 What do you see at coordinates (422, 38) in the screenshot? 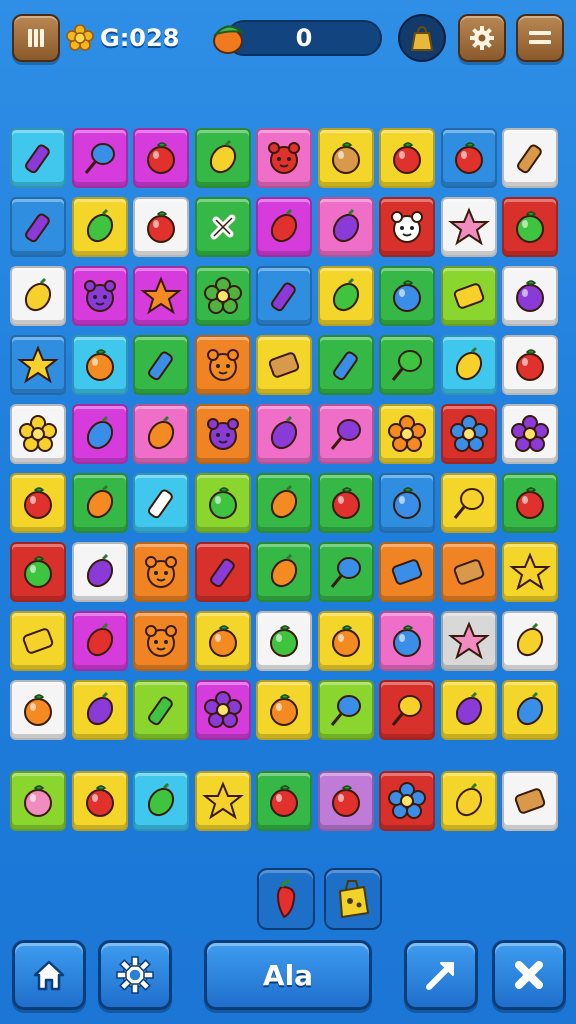
I see `bag-button` at bounding box center [422, 38].